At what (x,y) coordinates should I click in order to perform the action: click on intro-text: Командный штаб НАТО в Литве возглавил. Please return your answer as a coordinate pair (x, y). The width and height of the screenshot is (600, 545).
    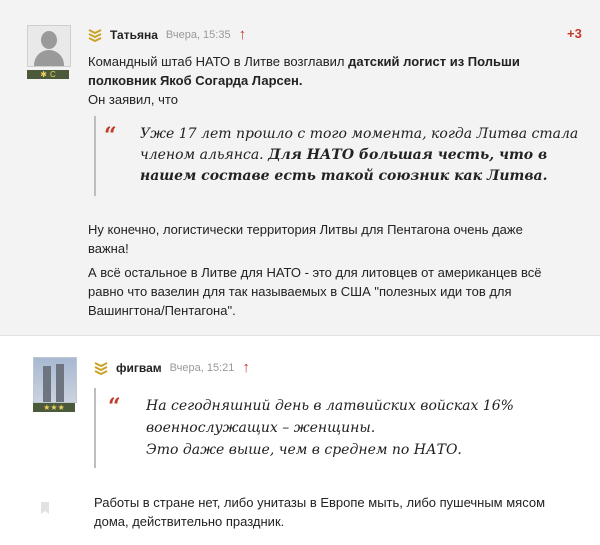
    Looking at the image, I should click on (218, 61).